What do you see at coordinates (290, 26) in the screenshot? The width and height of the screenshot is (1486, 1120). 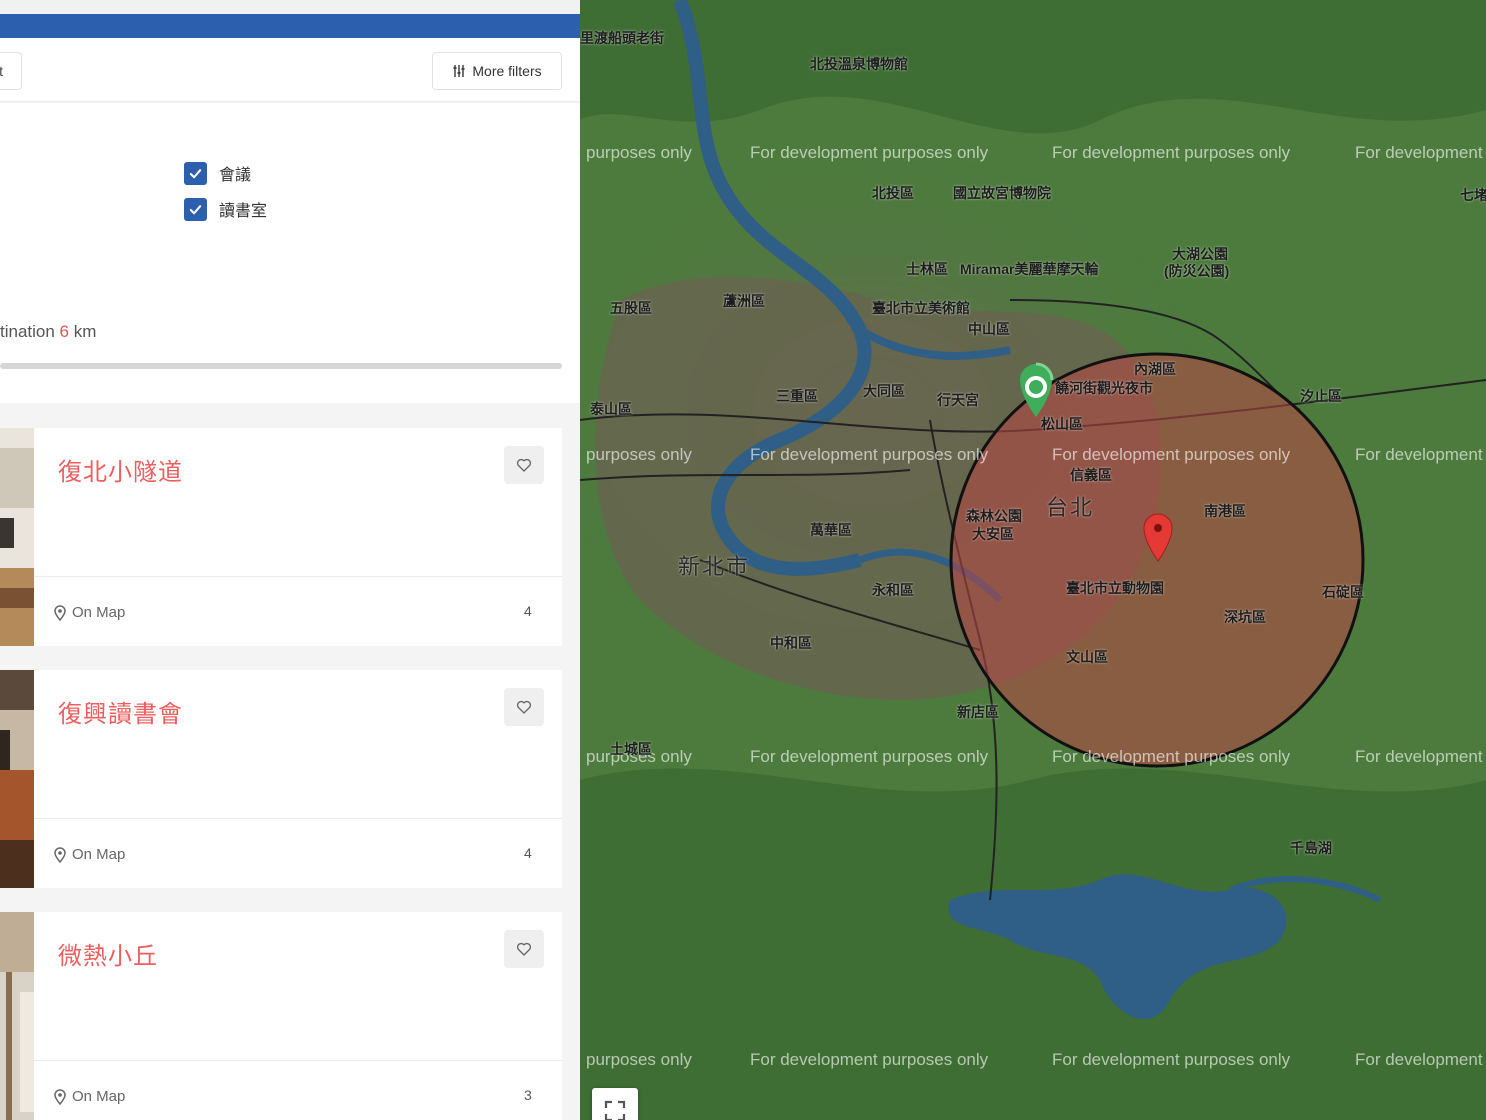 I see `header-bar` at bounding box center [290, 26].